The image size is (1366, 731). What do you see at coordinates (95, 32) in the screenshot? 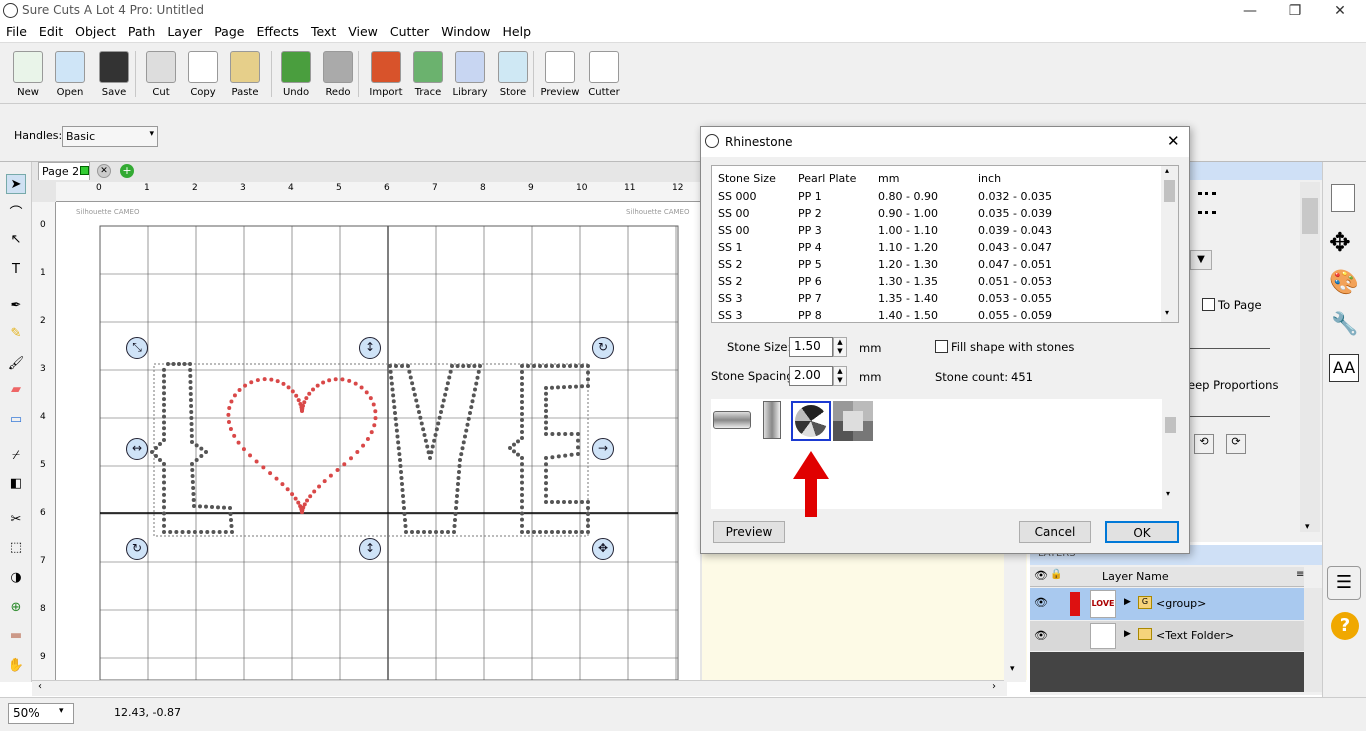
I see `menu-object: Object` at bounding box center [95, 32].